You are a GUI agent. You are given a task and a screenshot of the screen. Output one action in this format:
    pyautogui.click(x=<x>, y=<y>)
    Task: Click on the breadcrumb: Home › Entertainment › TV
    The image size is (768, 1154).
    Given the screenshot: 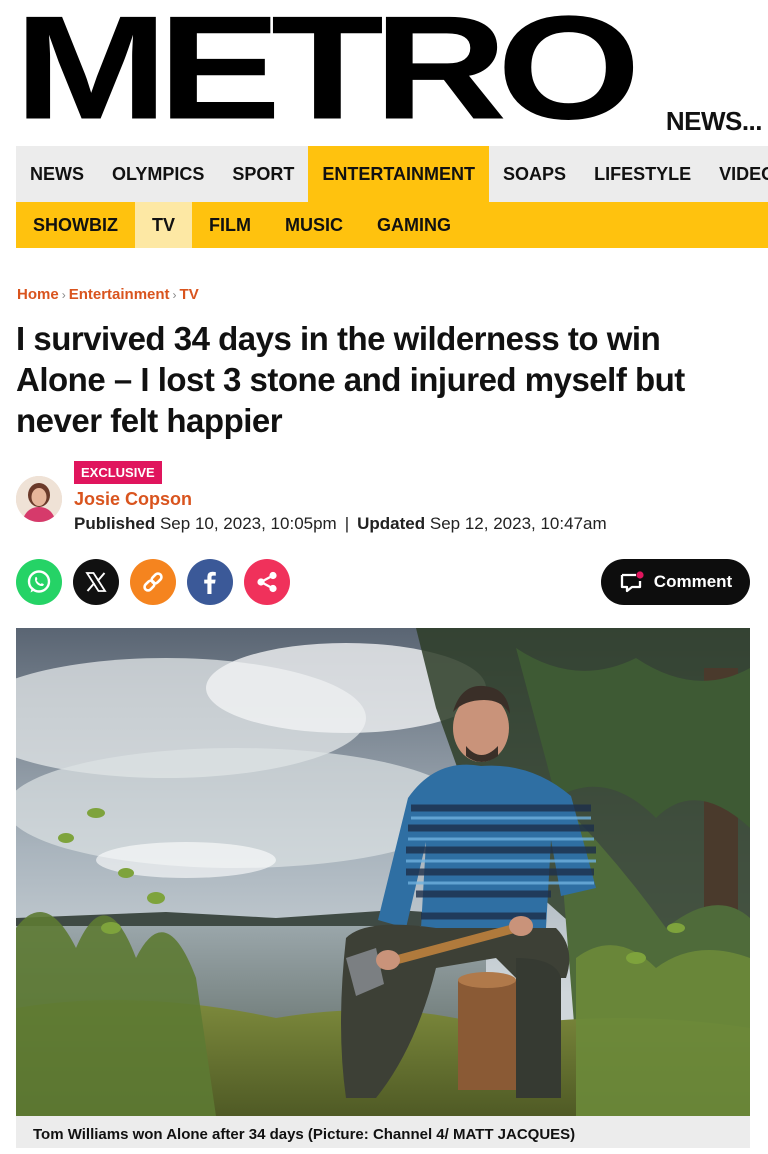 What is the action you would take?
    pyautogui.click(x=108, y=294)
    